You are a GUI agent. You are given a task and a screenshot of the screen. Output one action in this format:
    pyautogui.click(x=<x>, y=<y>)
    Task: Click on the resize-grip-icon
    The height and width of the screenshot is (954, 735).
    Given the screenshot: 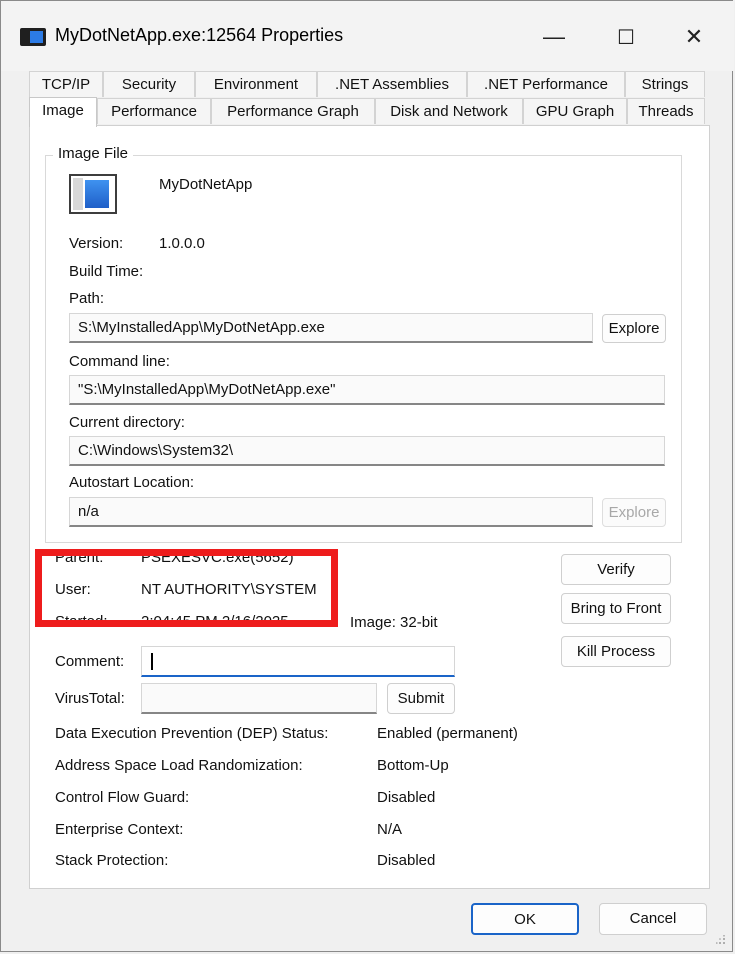 What is the action you would take?
    pyautogui.click(x=721, y=940)
    